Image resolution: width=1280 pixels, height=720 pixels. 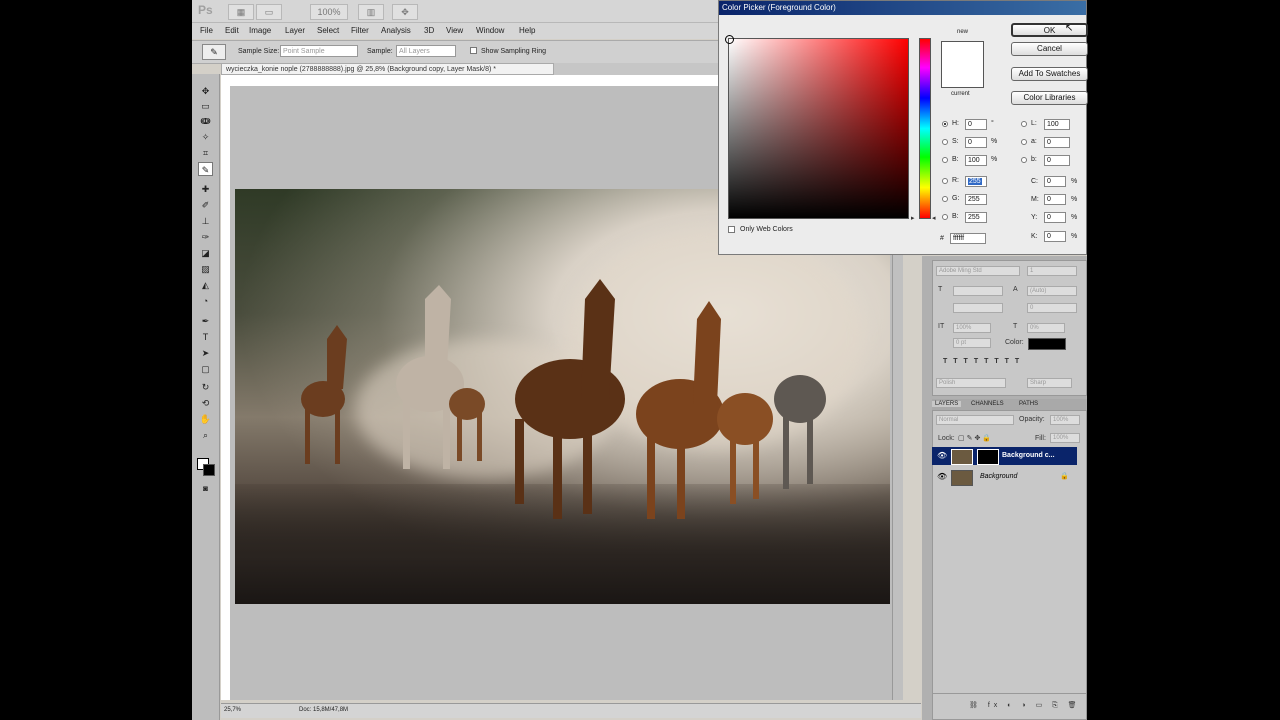 I want to click on menu-view: View, so click(x=454, y=30).